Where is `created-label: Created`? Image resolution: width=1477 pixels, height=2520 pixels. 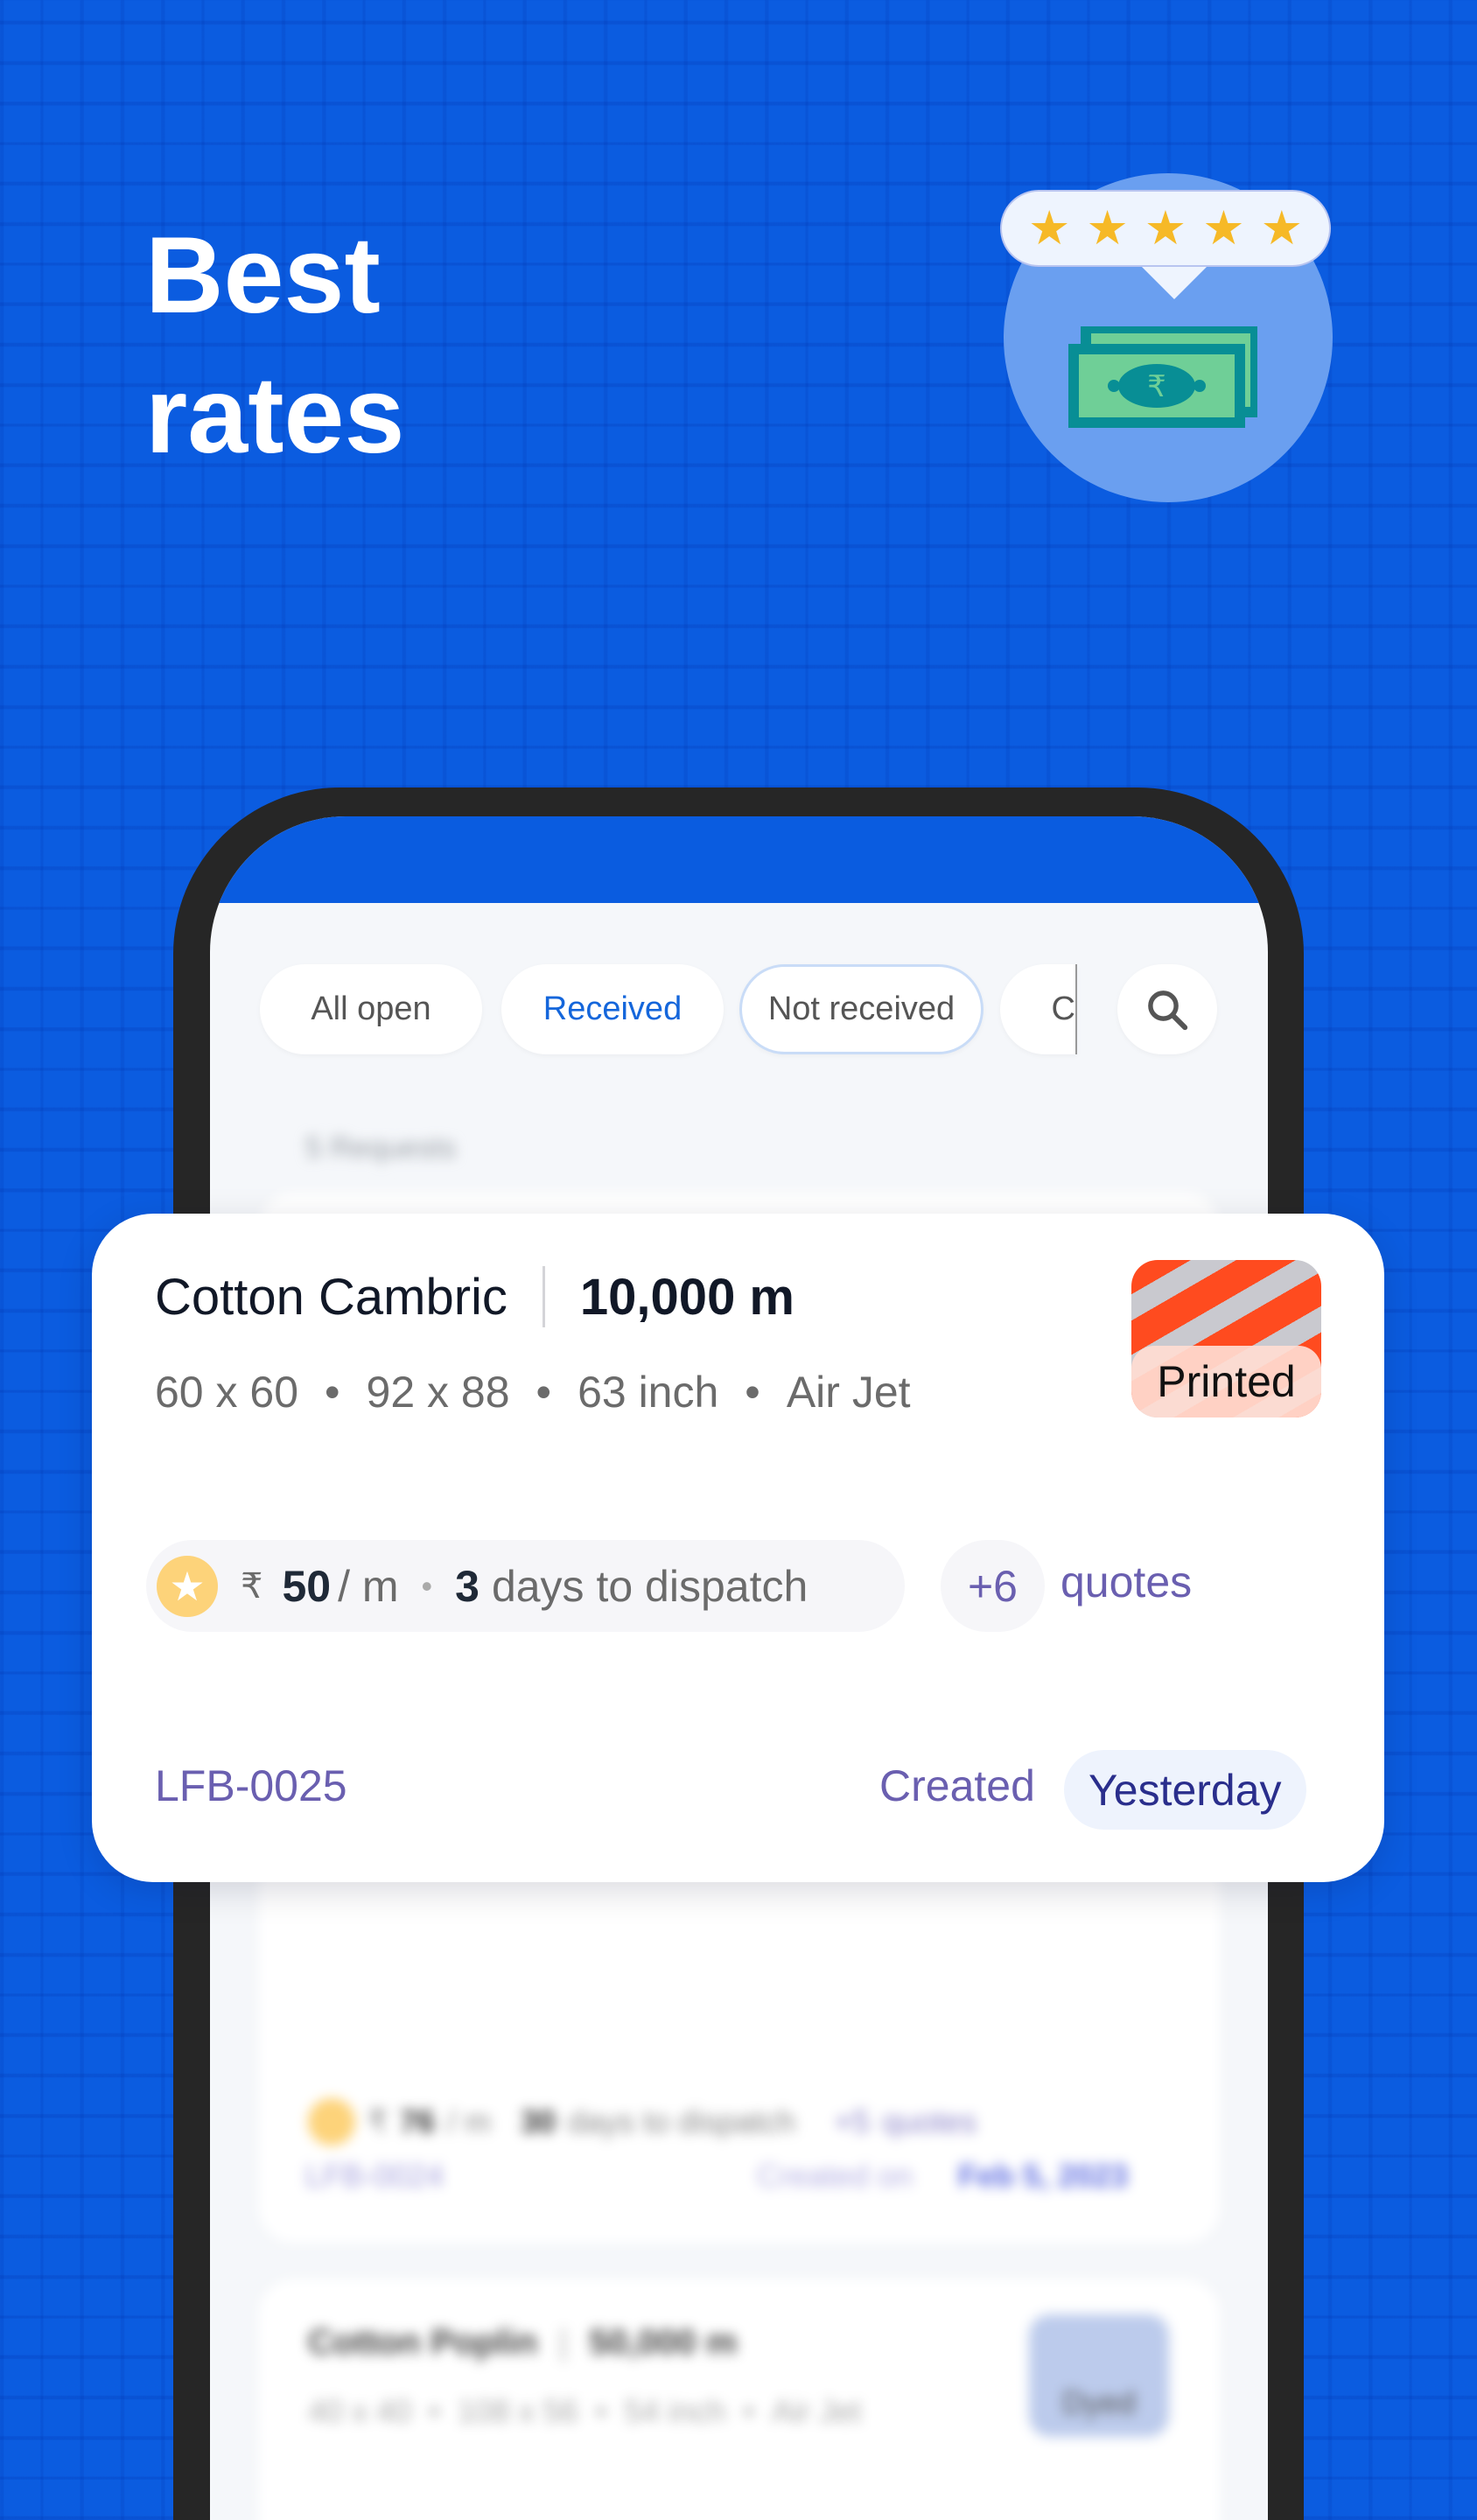
created-label: Created is located at coordinates (957, 1785).